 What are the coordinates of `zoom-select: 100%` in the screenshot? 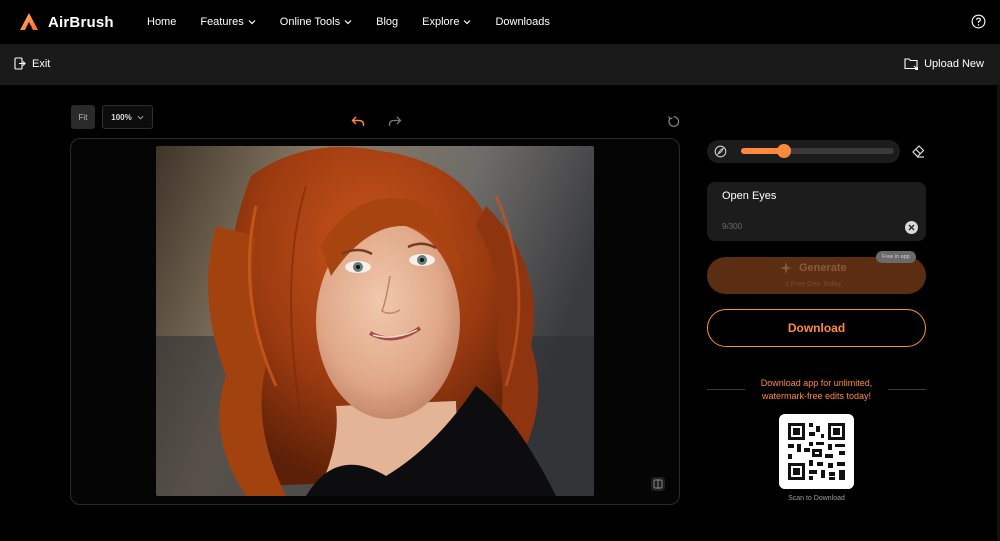 It's located at (127, 117).